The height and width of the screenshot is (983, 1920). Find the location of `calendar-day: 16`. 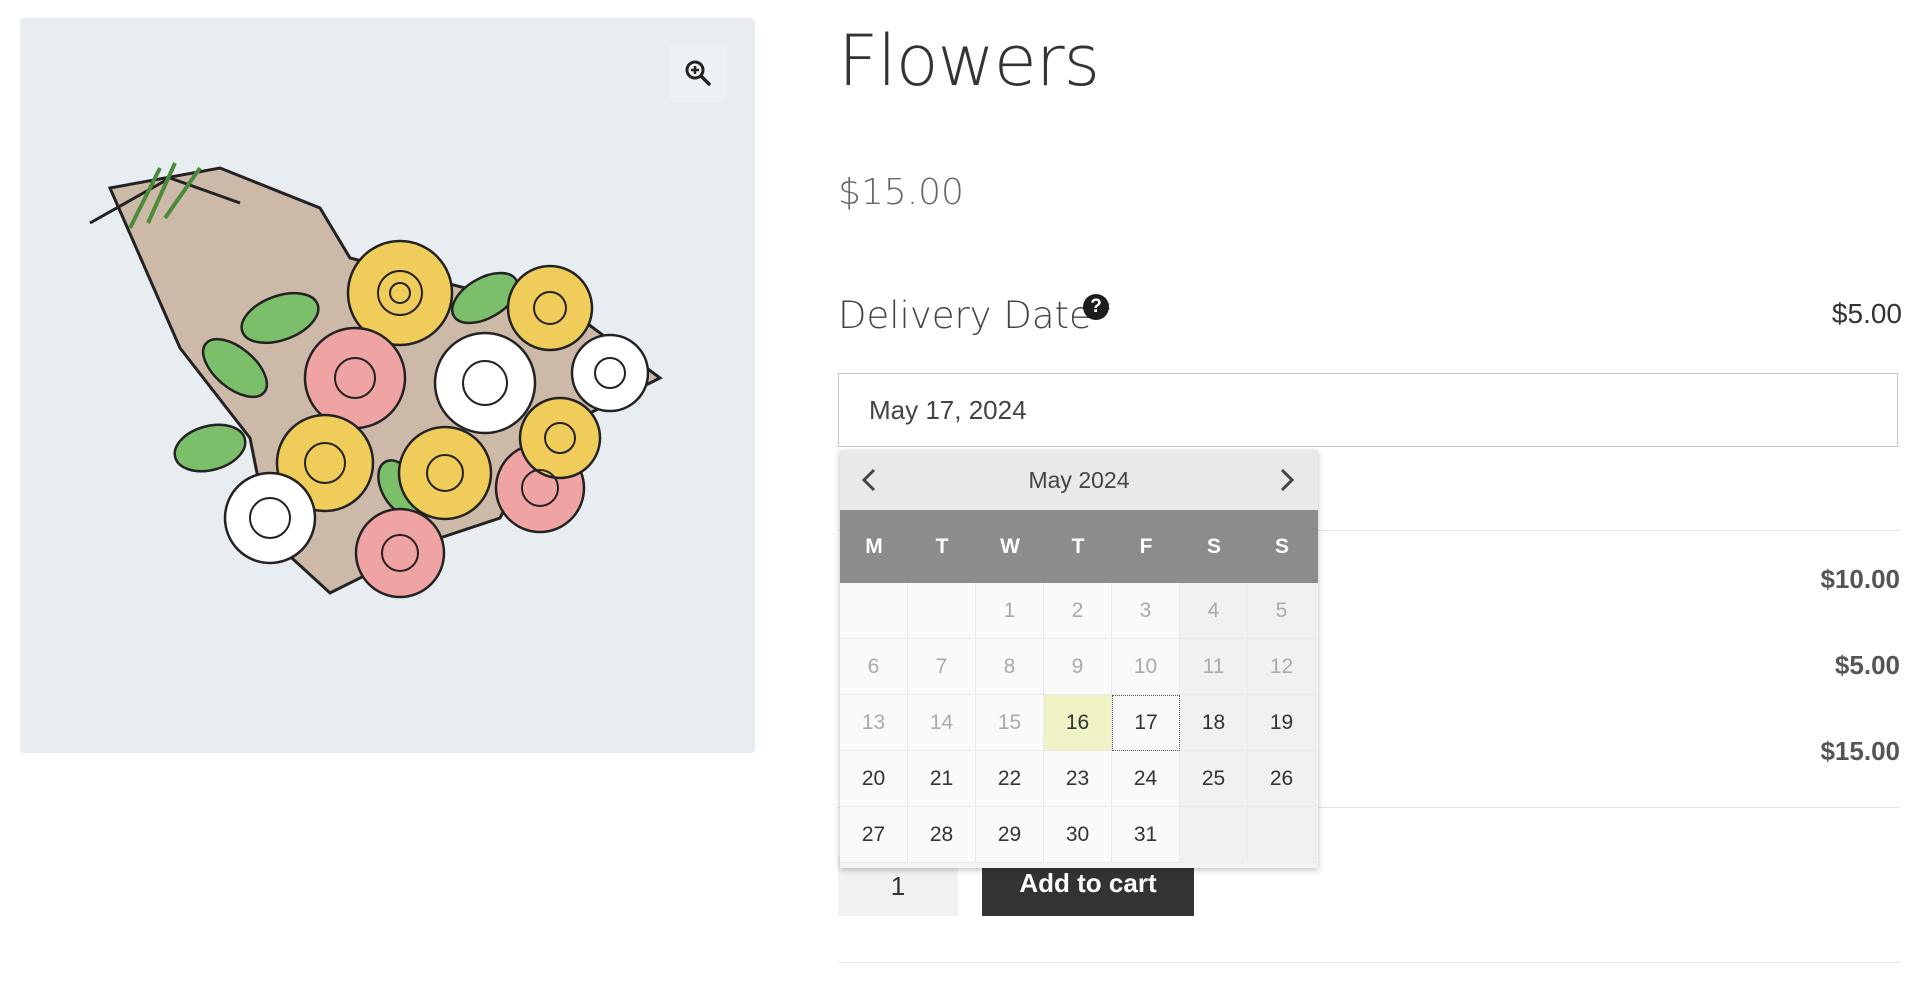

calendar-day: 16 is located at coordinates (1078, 723).